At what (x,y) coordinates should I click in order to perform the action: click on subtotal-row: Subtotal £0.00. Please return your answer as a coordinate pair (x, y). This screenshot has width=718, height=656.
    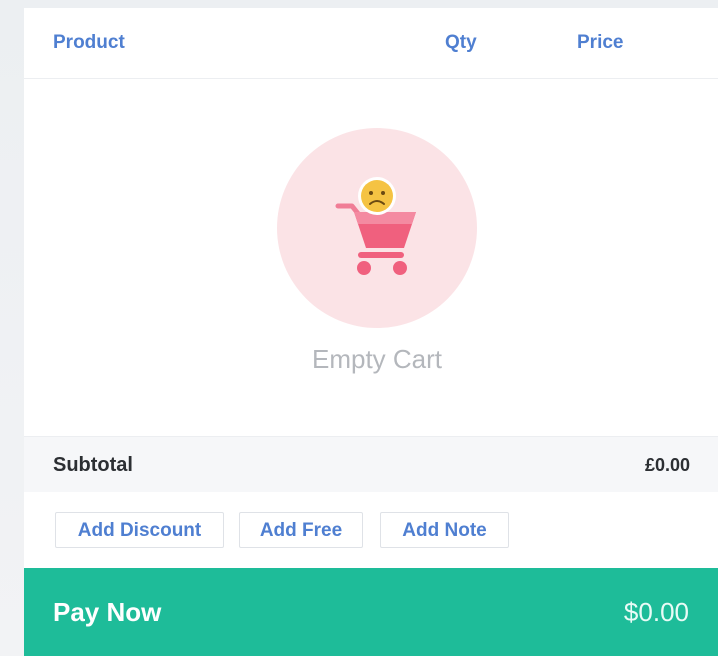
    Looking at the image, I should click on (371, 465).